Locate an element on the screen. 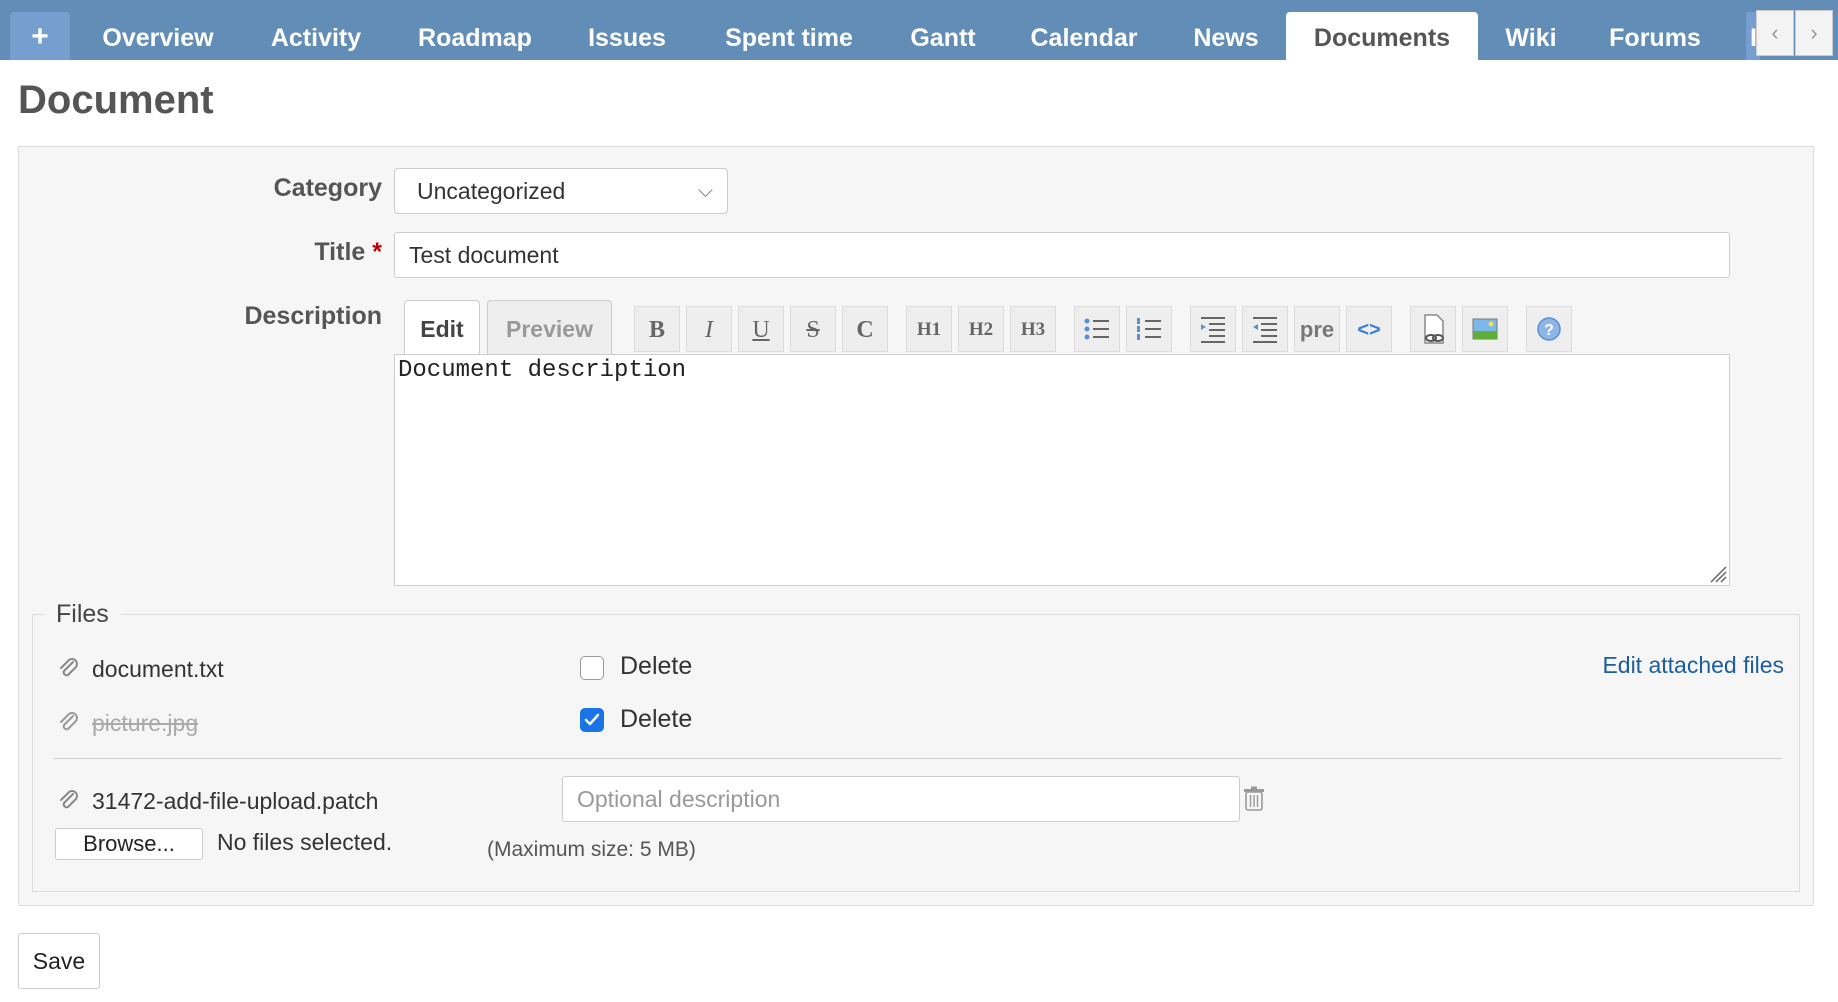 This screenshot has width=1838, height=1002. description-label: Description is located at coordinates (313, 316).